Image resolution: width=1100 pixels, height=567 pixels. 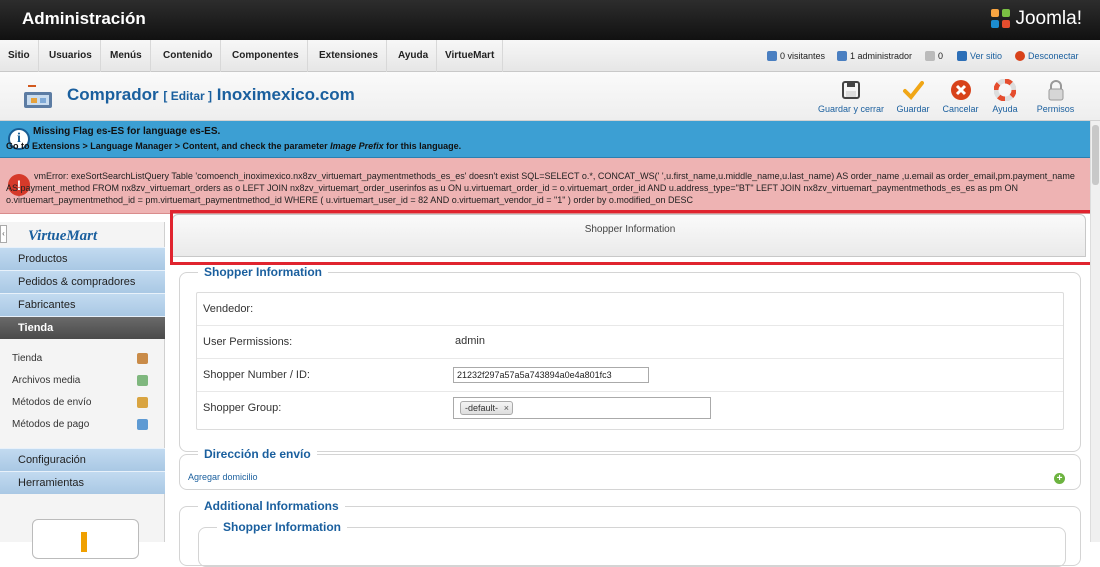 What do you see at coordinates (349, 56) in the screenshot?
I see `menu-extensiones: Extensiones` at bounding box center [349, 56].